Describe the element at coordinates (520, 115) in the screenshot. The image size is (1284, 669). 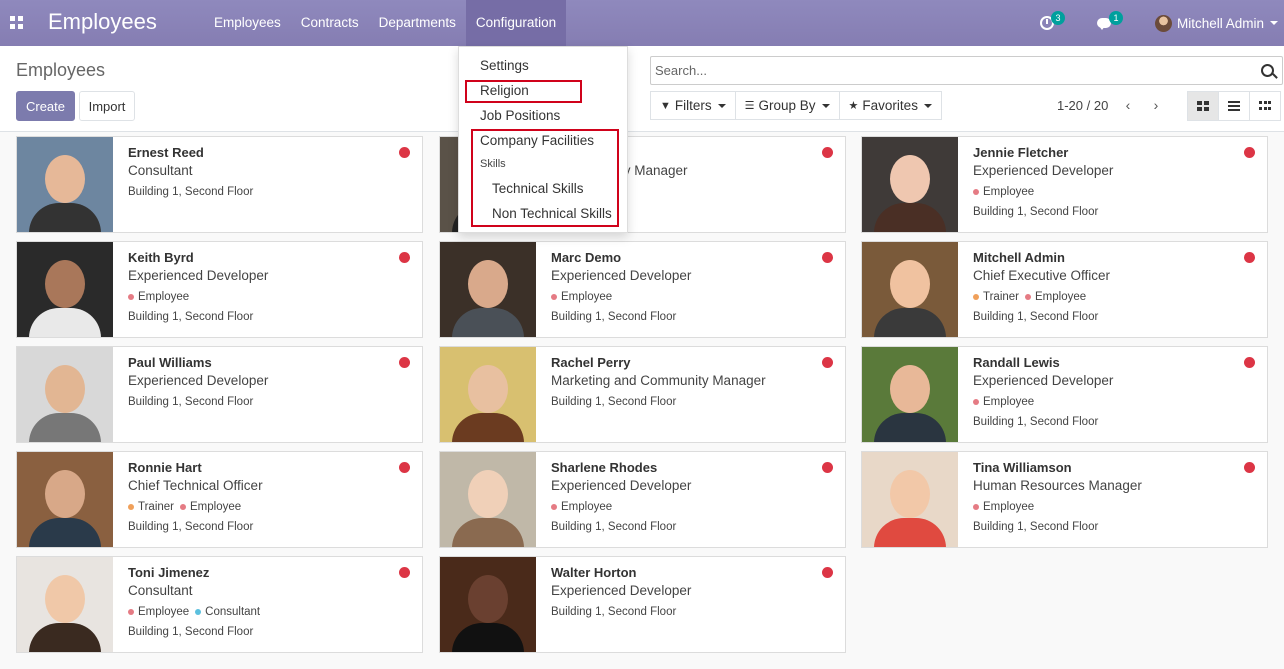
I see `menu-item-job-positions: Job Positions` at that location.